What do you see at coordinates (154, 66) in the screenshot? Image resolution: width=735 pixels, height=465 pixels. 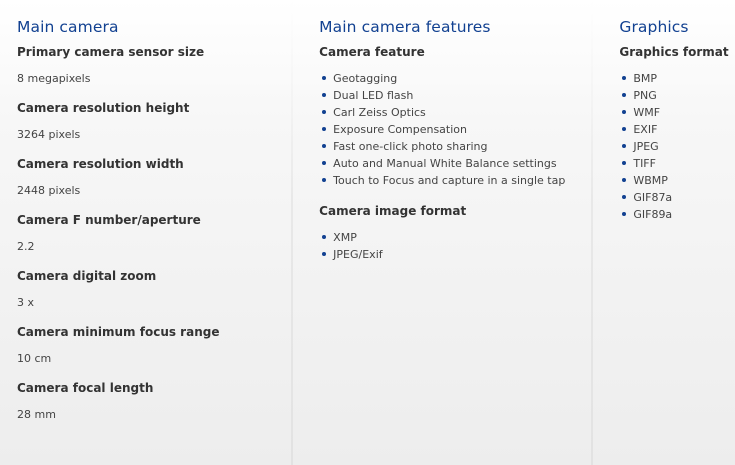 I see `spec-sensor-size: Primary camera sensor size 8 megapixels` at bounding box center [154, 66].